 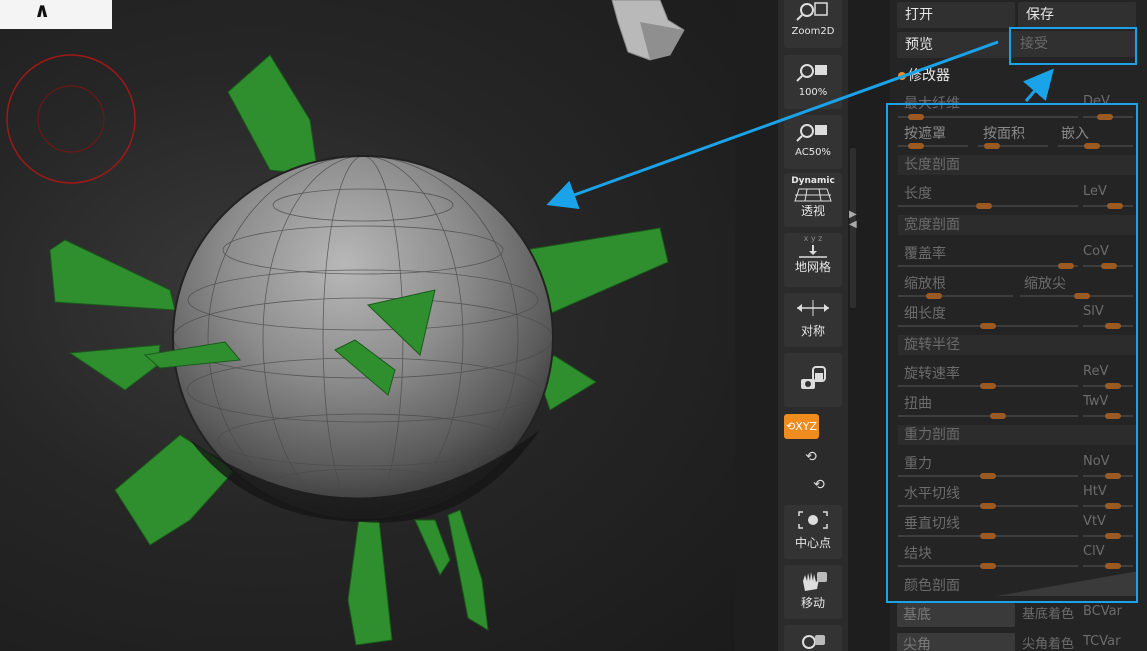 What do you see at coordinates (813, 131) in the screenshot?
I see `zoom-half-icon` at bounding box center [813, 131].